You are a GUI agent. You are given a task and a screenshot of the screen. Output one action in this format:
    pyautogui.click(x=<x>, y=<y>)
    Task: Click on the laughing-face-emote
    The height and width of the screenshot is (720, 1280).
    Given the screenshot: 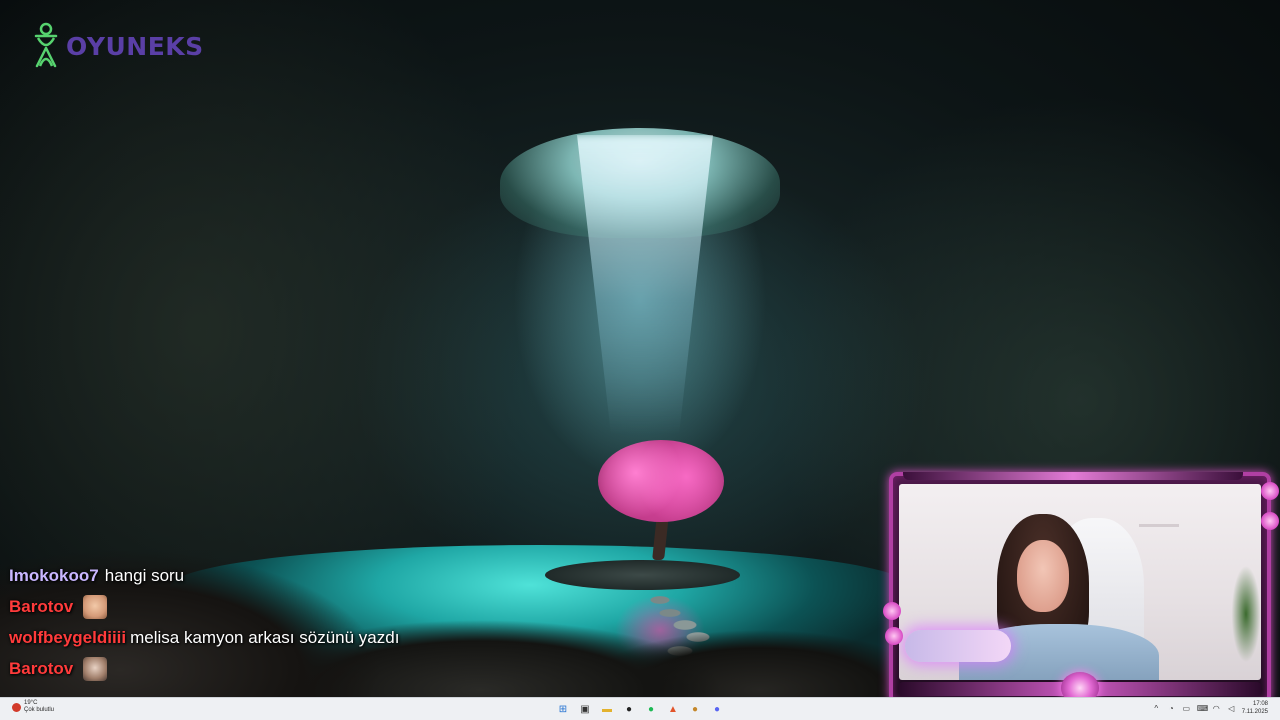 What is the action you would take?
    pyautogui.click(x=95, y=606)
    